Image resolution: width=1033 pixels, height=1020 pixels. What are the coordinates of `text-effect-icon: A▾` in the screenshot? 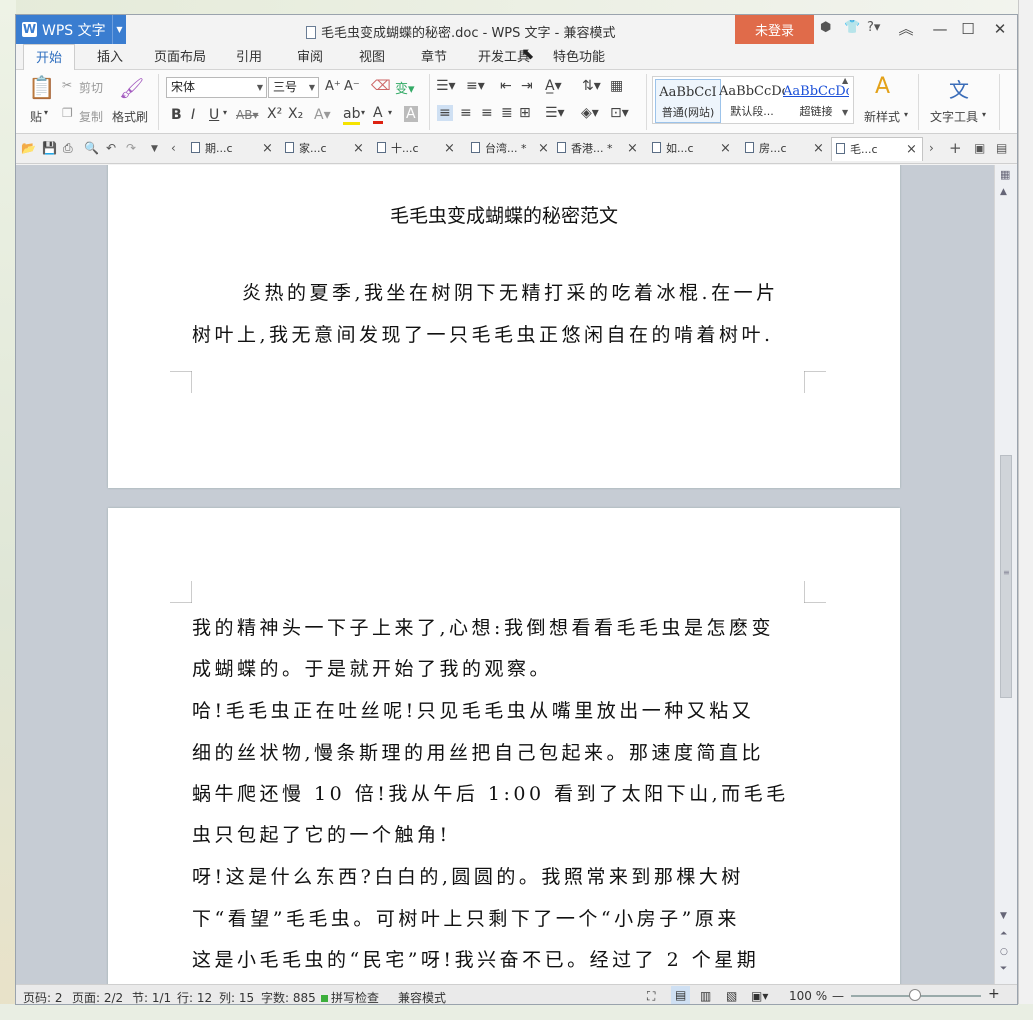 It's located at (322, 115).